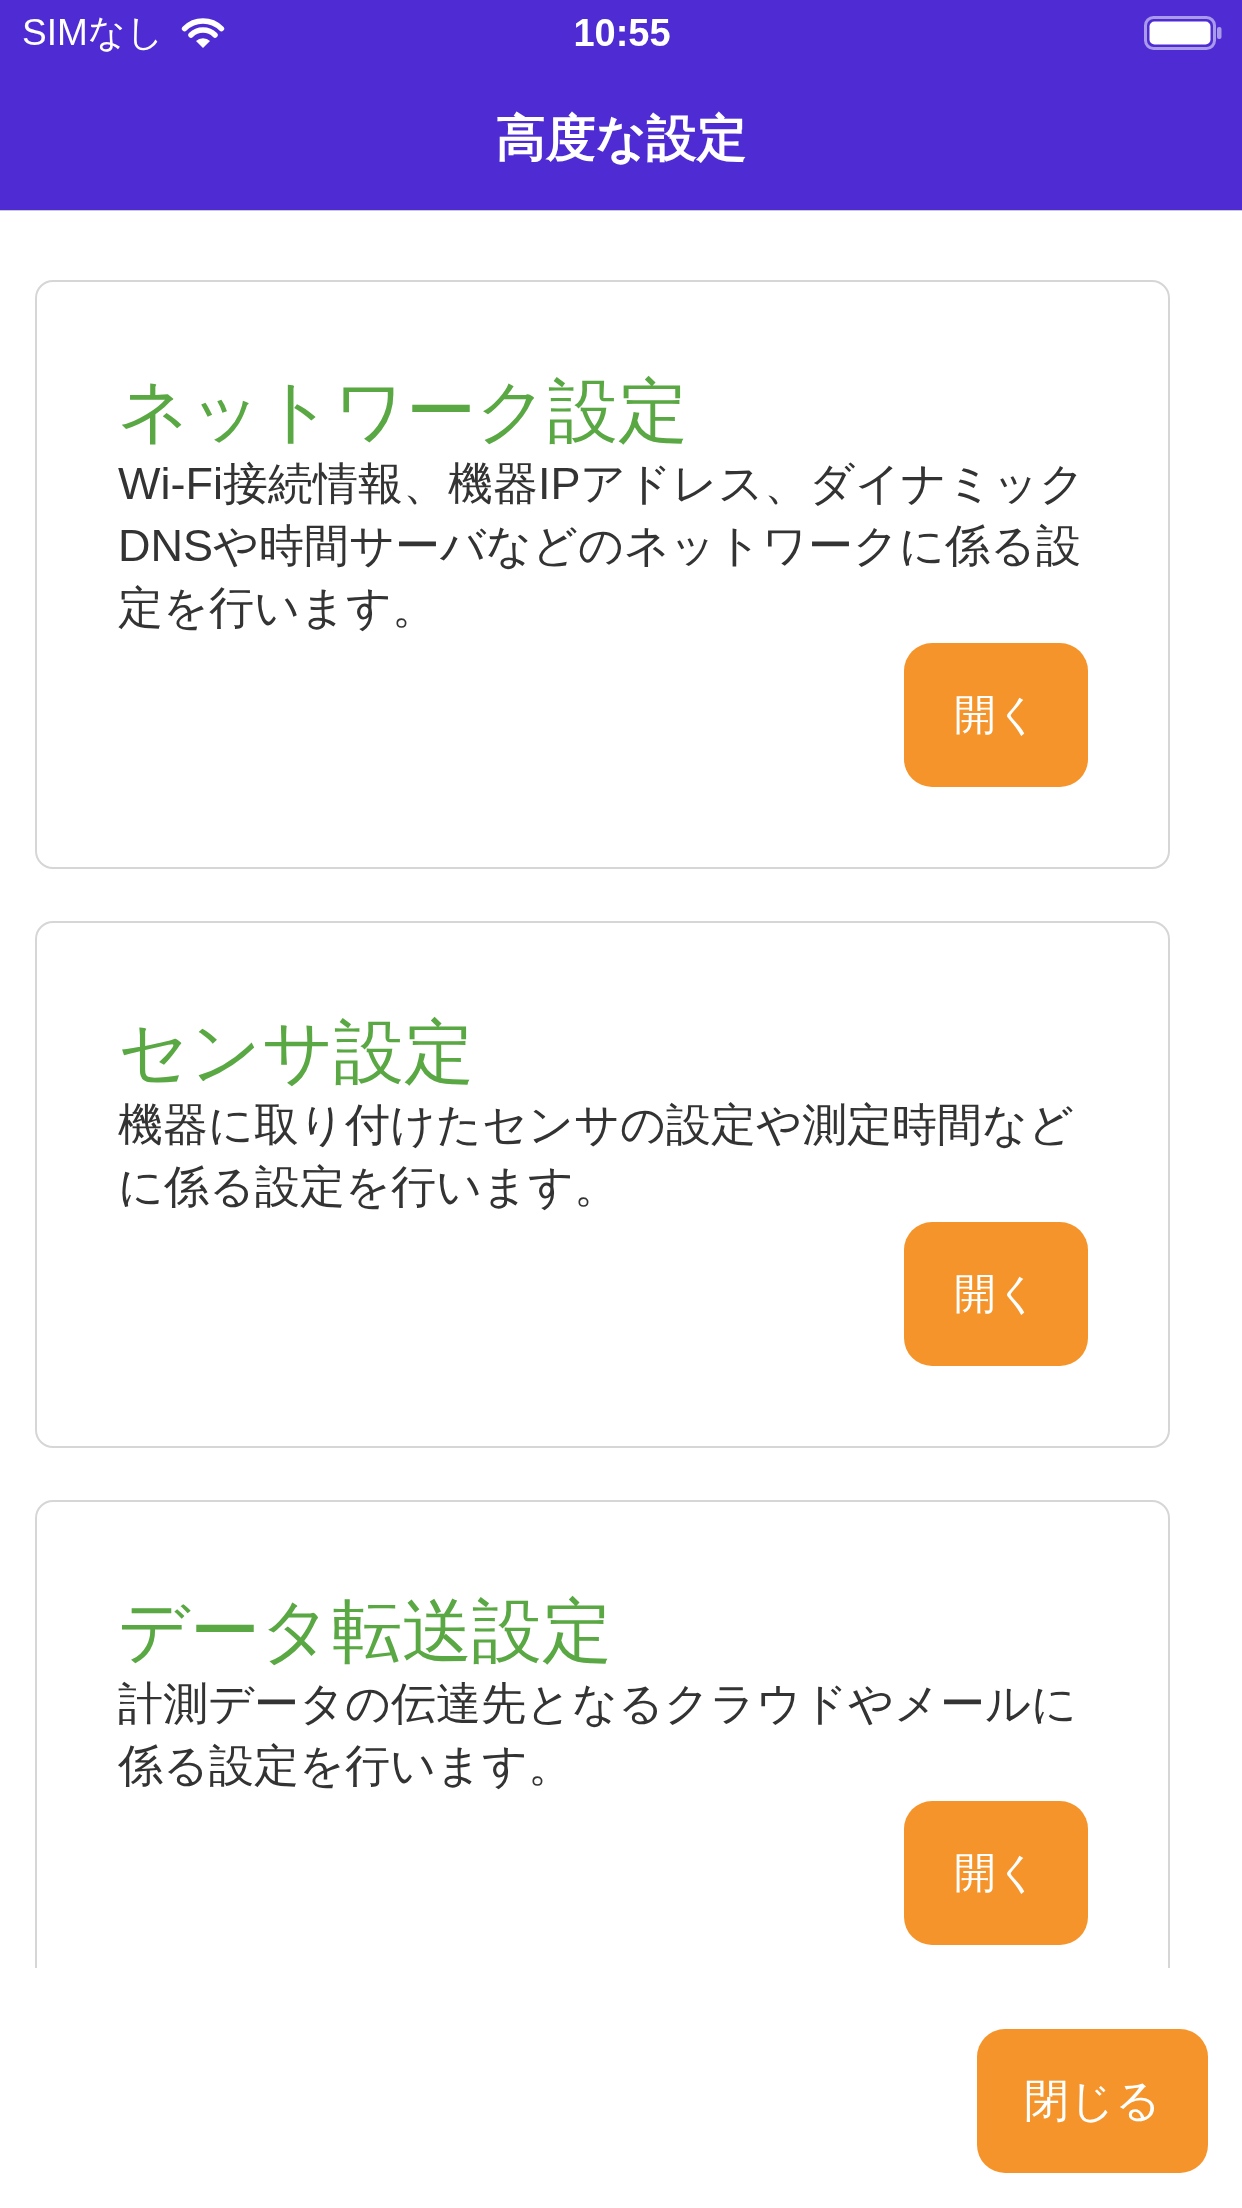  What do you see at coordinates (621, 138) in the screenshot?
I see `screen-title: 高度な設定` at bounding box center [621, 138].